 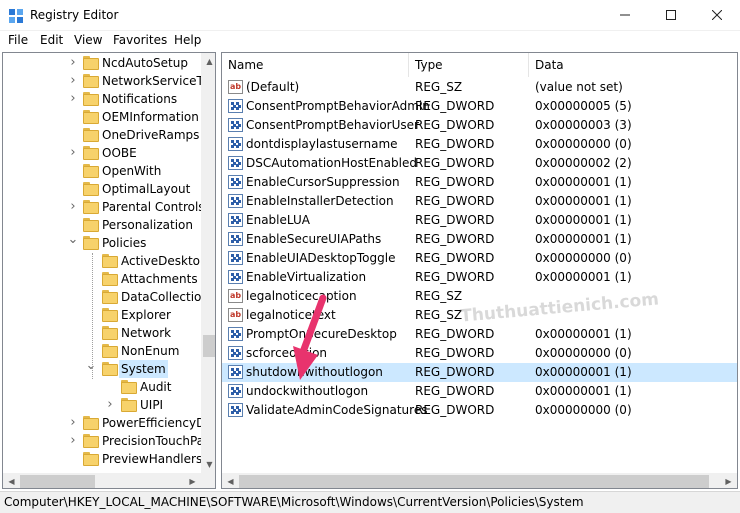 What do you see at coordinates (18, 40) in the screenshot?
I see `menu-file: File` at bounding box center [18, 40].